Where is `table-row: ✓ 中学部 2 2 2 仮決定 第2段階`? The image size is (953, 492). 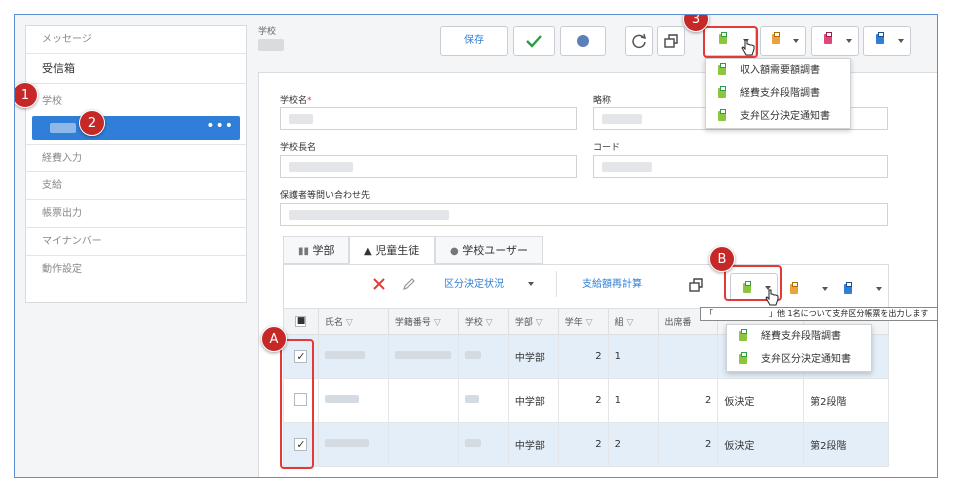
table-row: ✓ 中学部 2 2 2 仮決定 第2段階 is located at coordinates (586, 444).